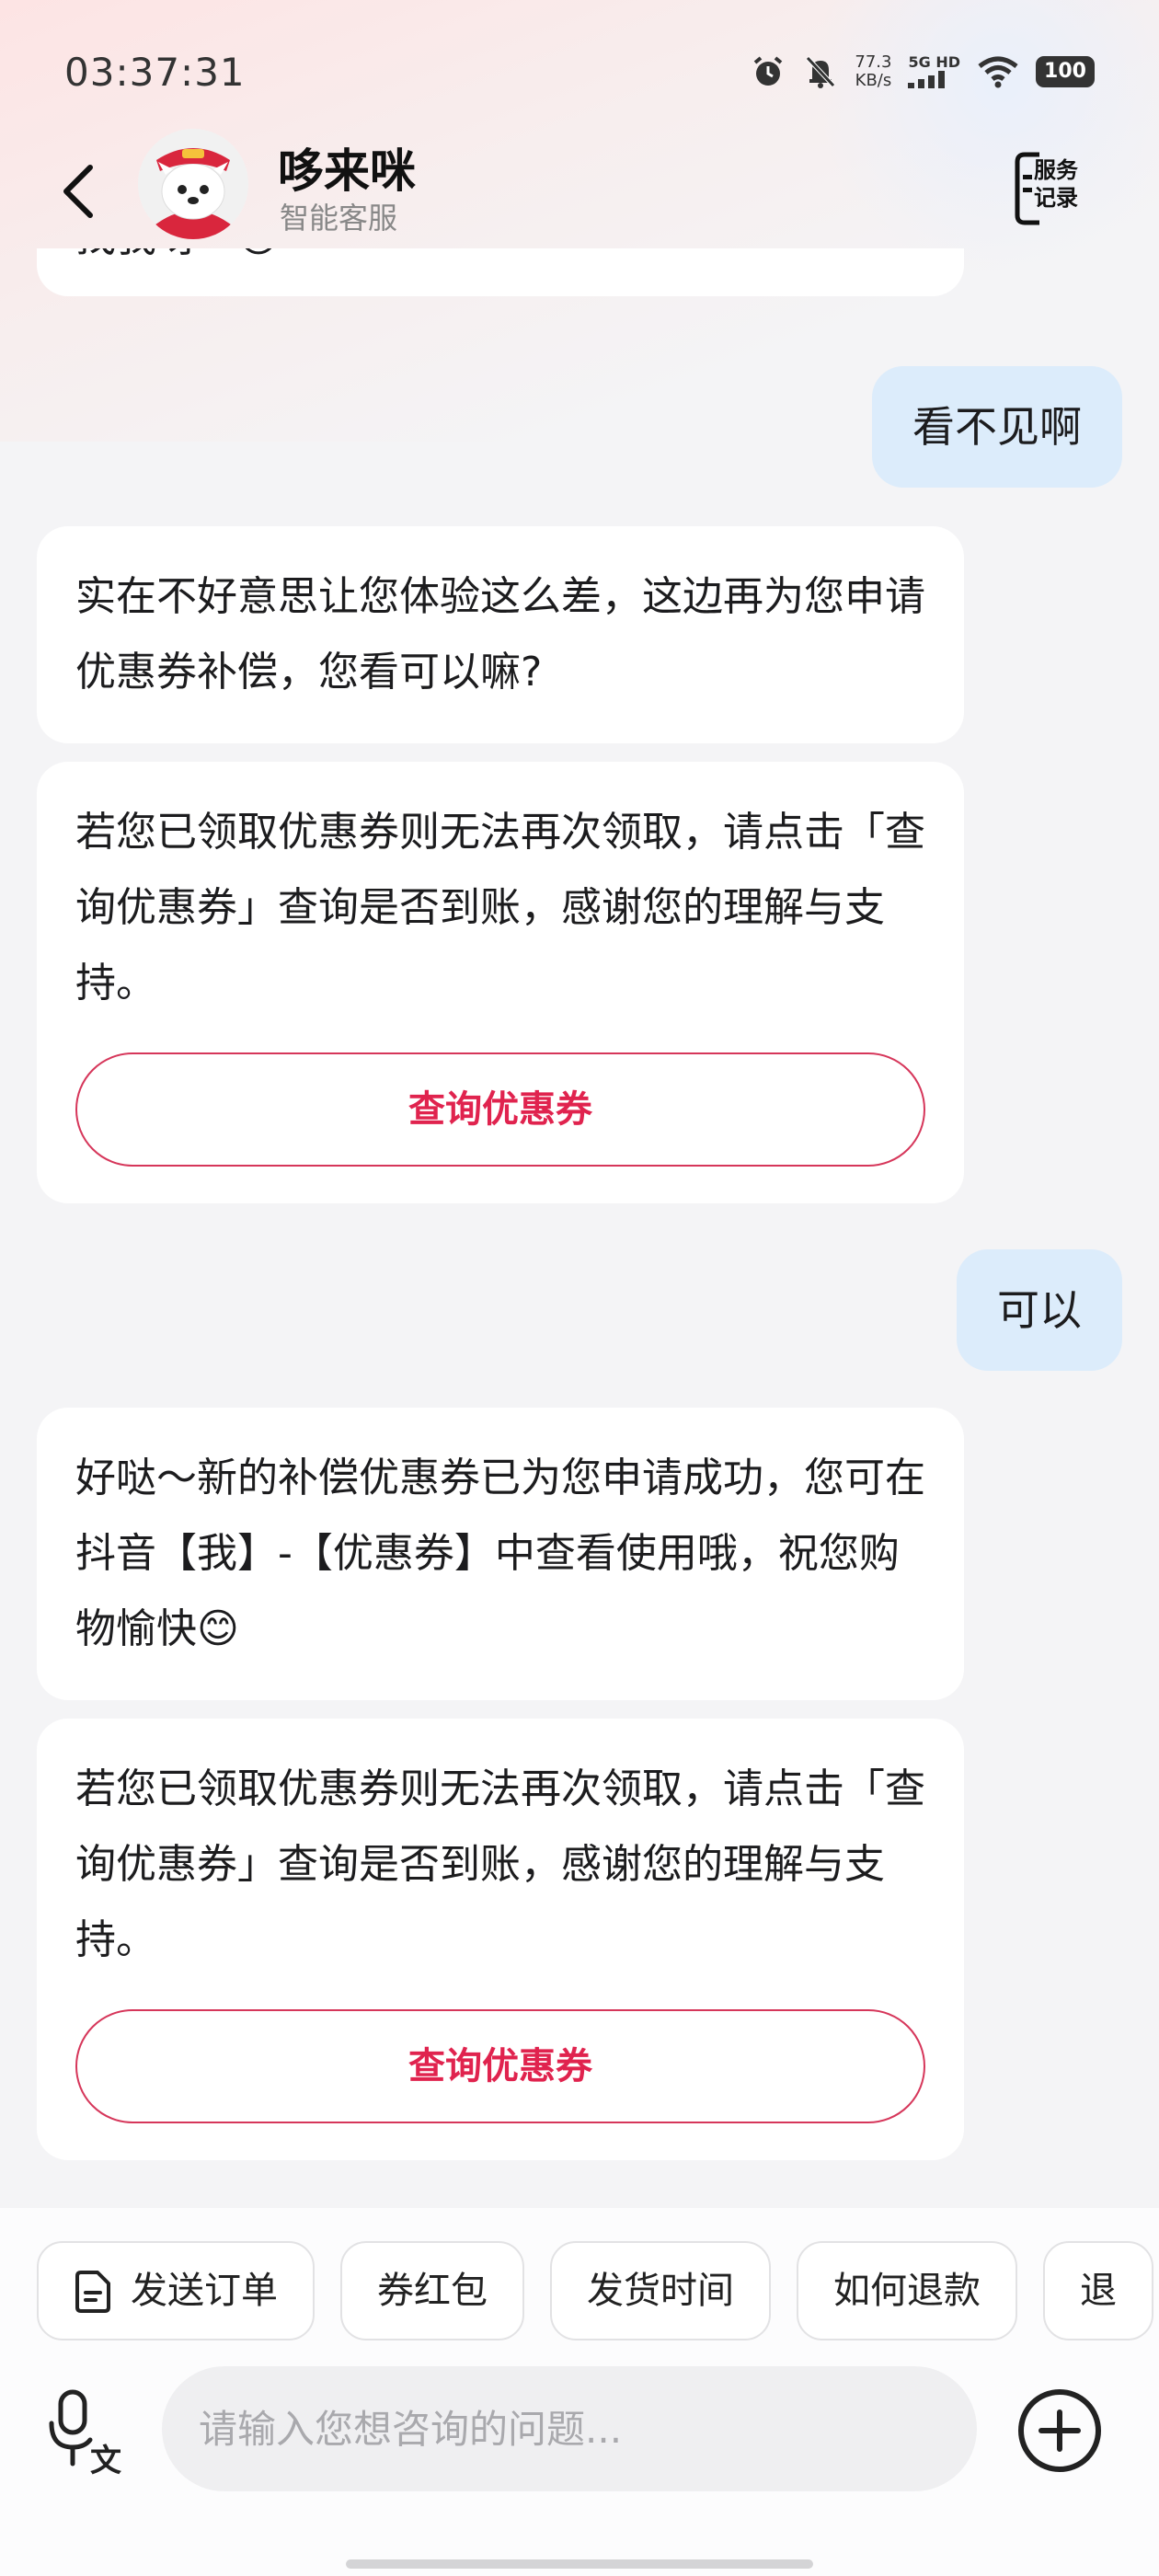 The height and width of the screenshot is (2576, 1159). I want to click on chip-label: 券红包, so click(432, 2291).